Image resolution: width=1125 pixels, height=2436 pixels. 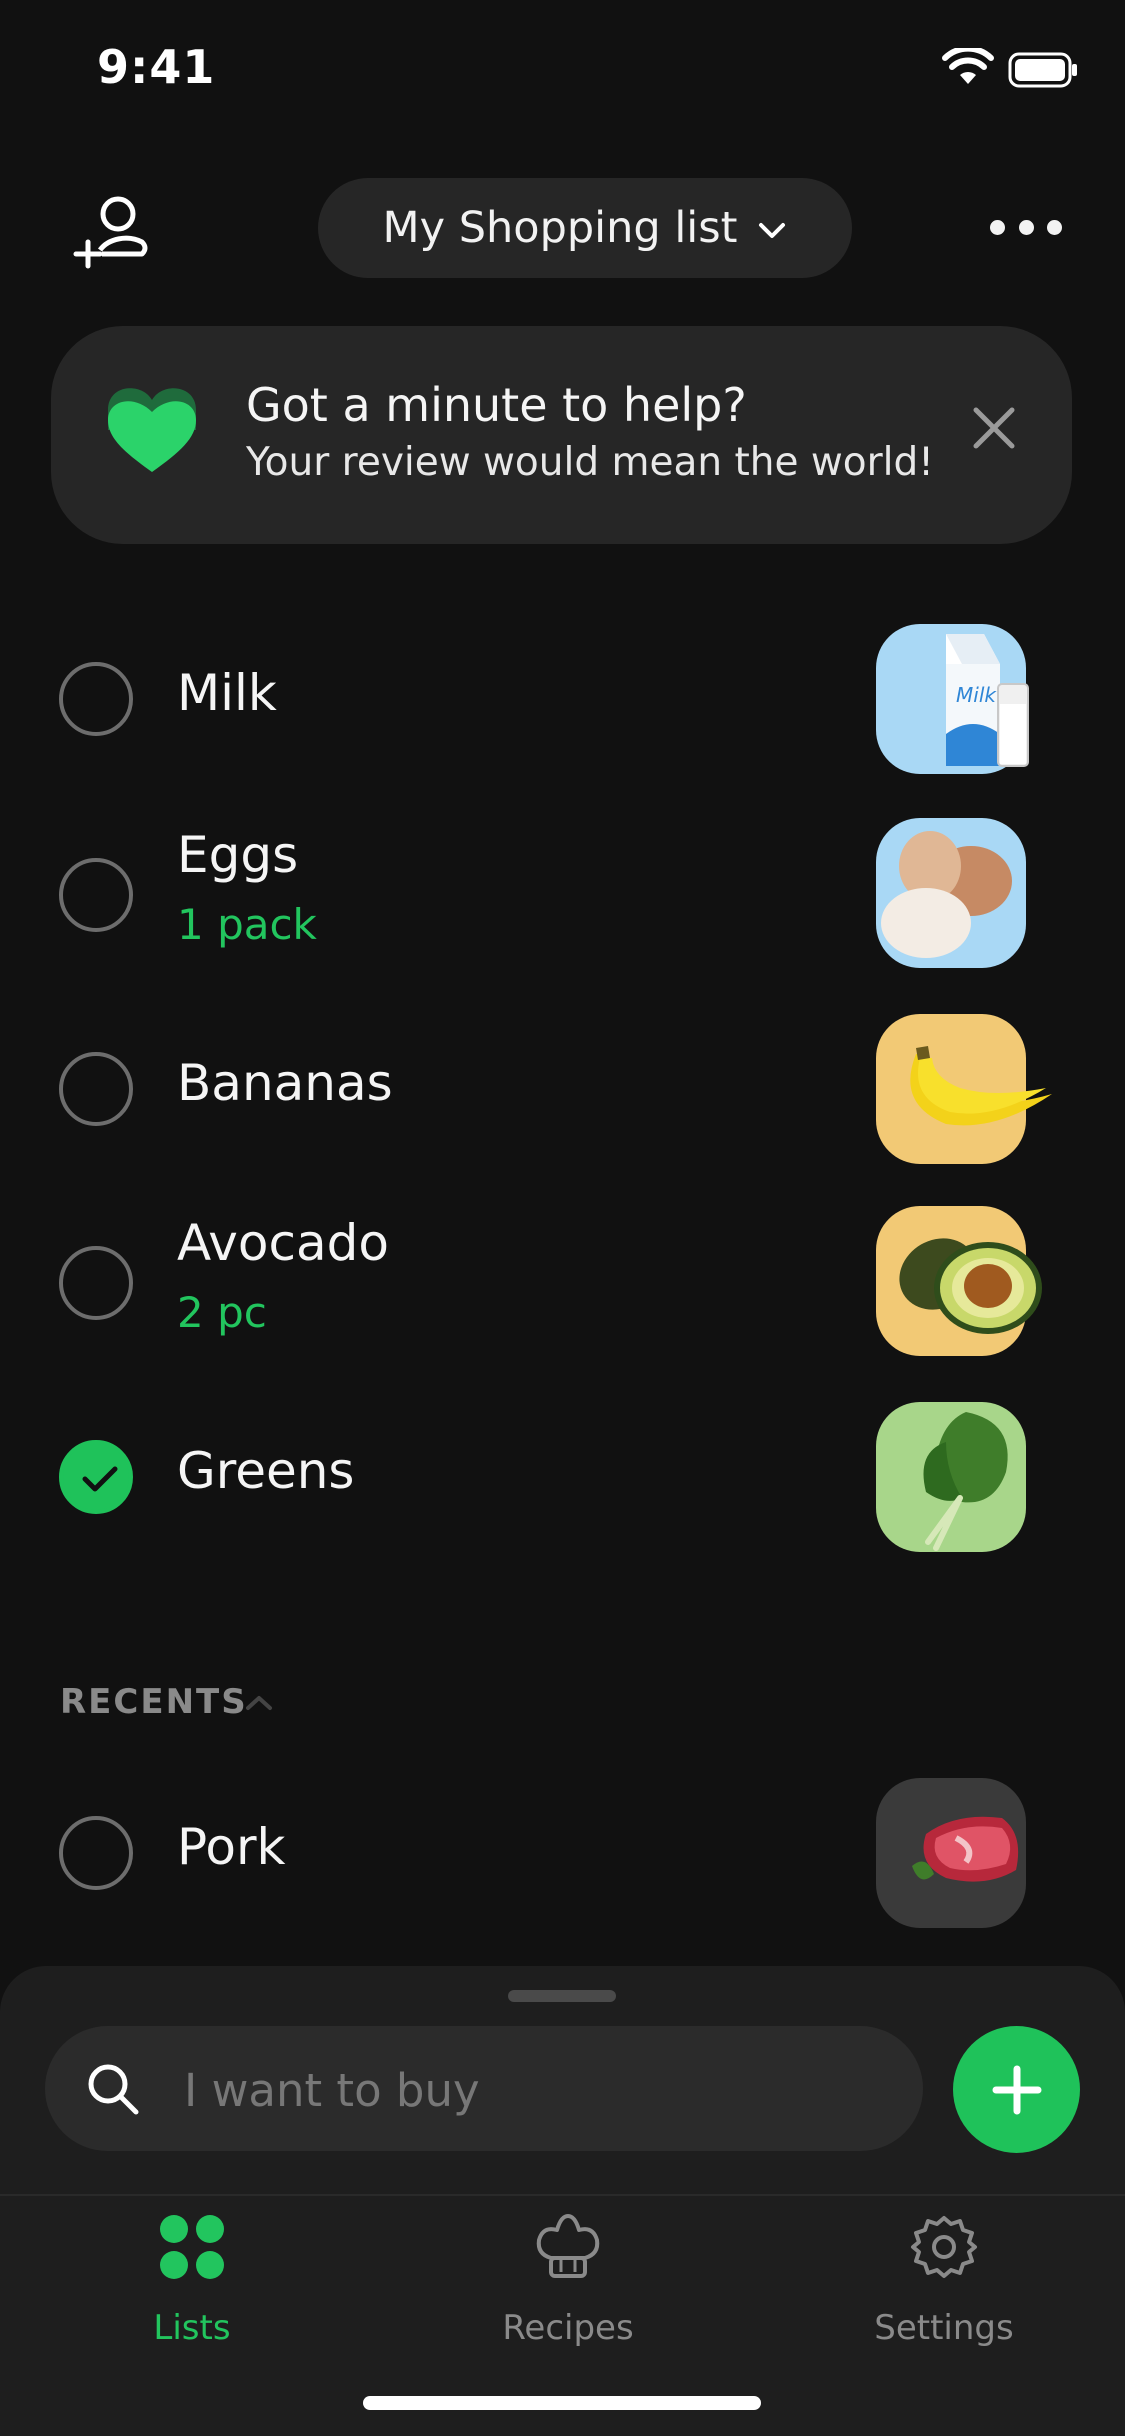 What do you see at coordinates (590, 462) in the screenshot?
I see `banner-subtitle: Your review would mean the world!` at bounding box center [590, 462].